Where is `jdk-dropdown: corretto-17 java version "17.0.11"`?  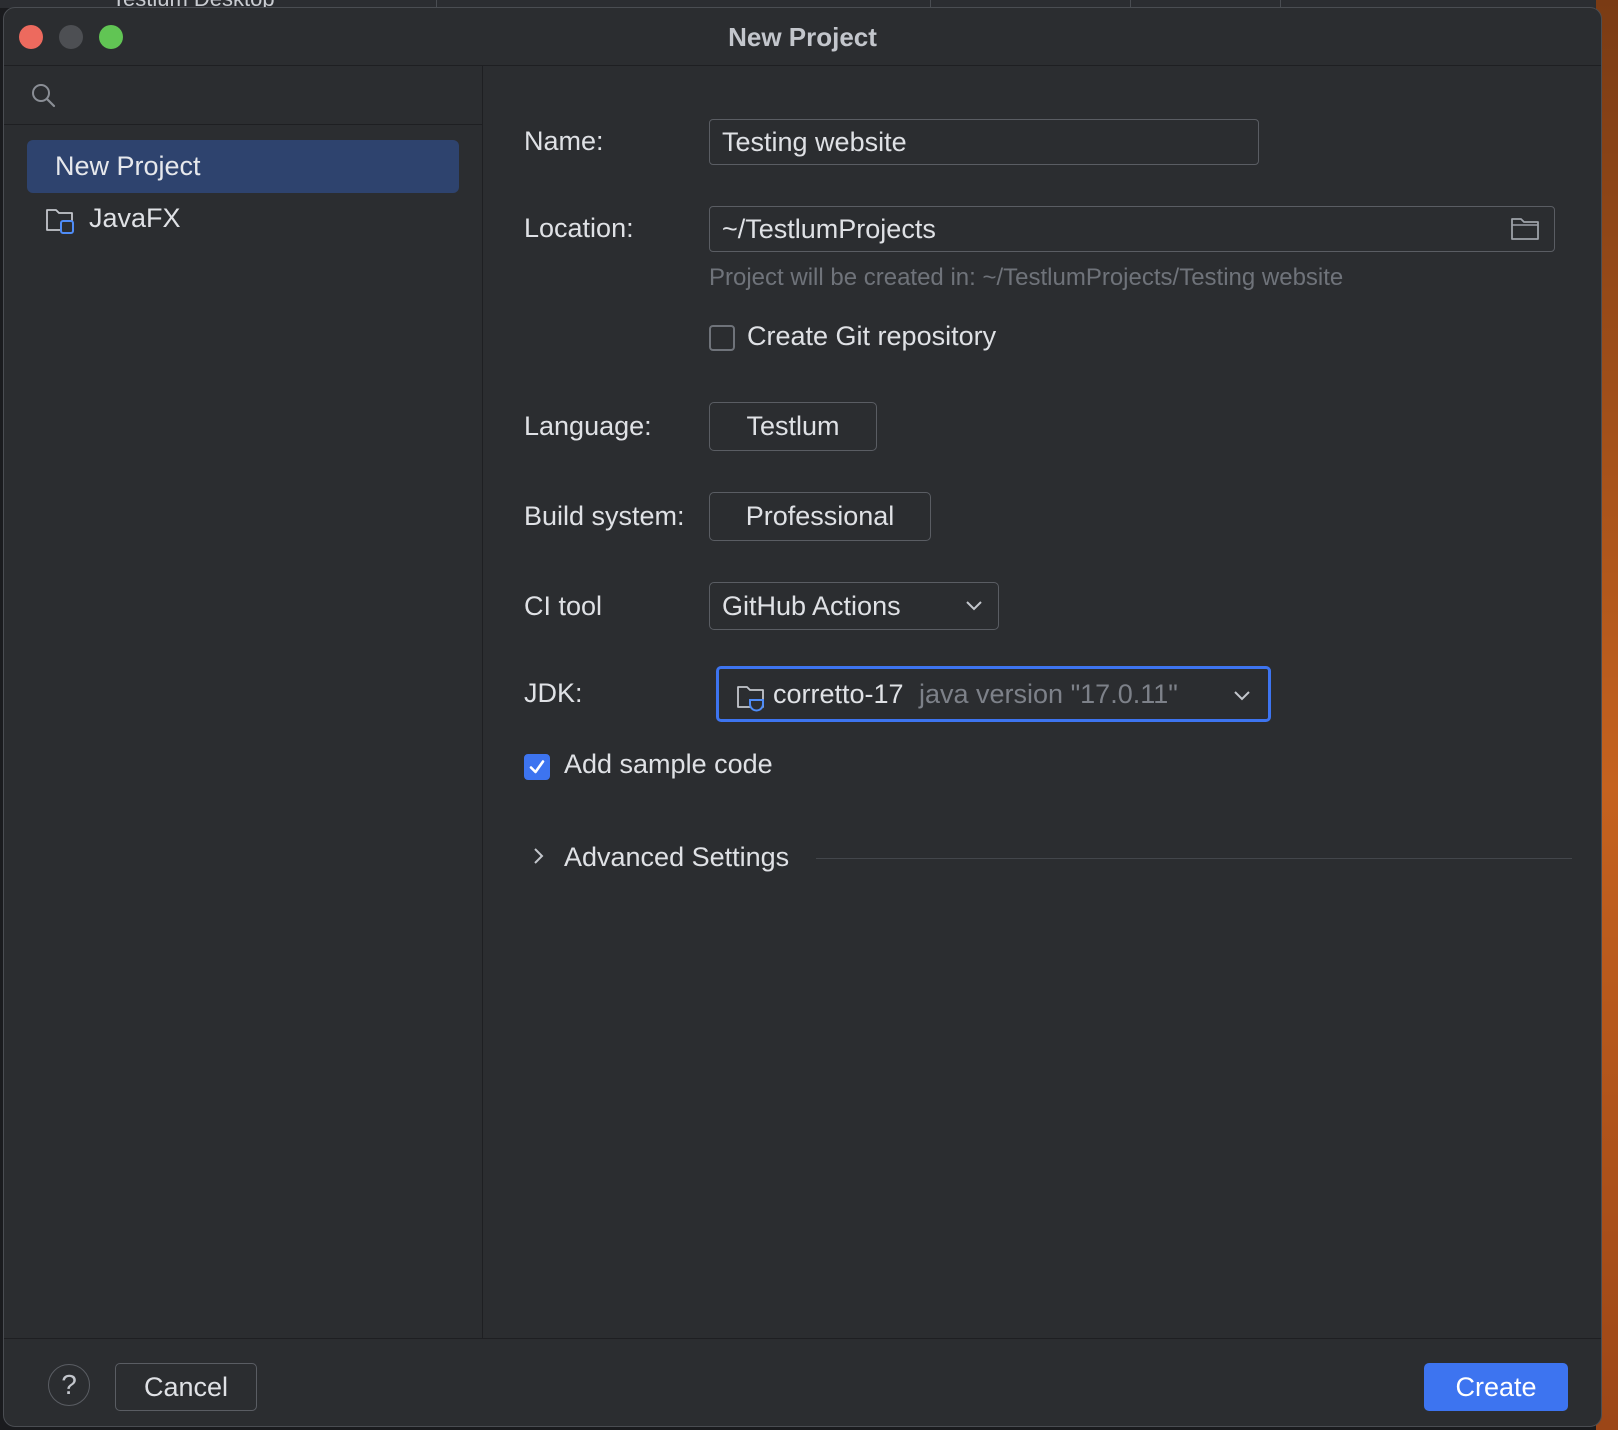
jdk-dropdown: corretto-17 java version "17.0.11" is located at coordinates (993, 694).